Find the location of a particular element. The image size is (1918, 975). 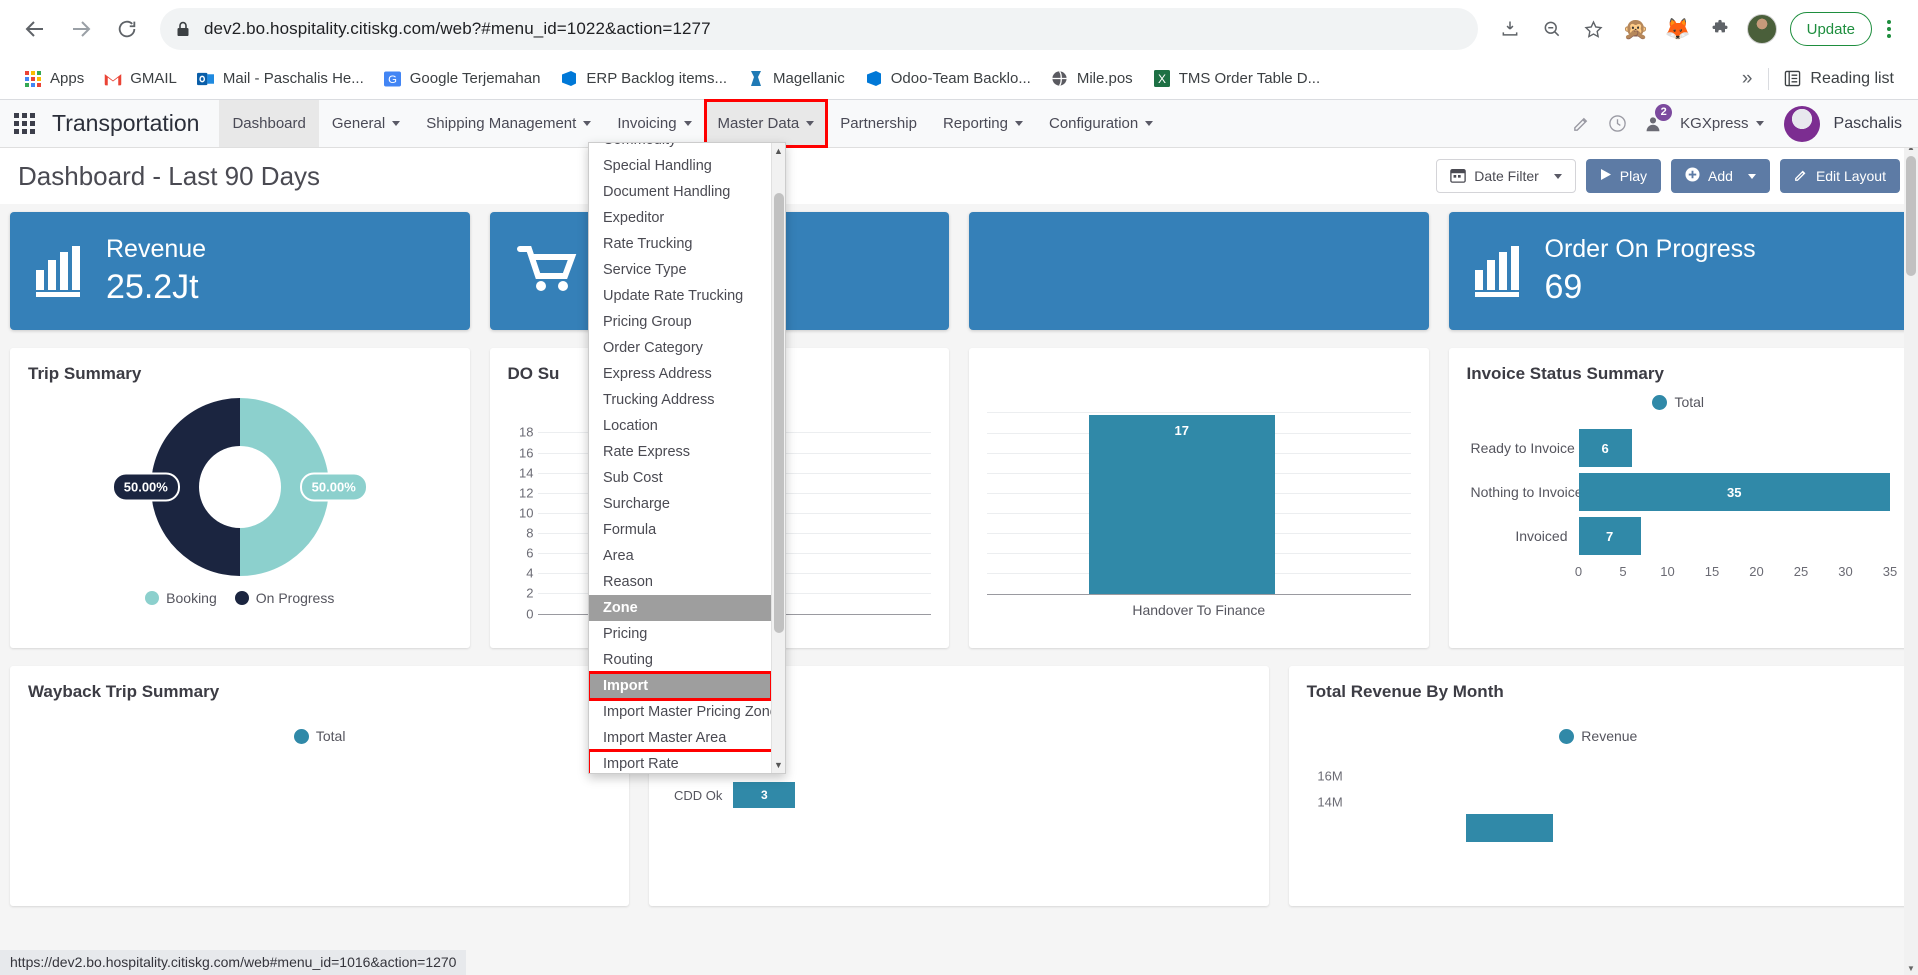

nav-item-shipping-management: Shipping Management is located at coordinates (508, 123).